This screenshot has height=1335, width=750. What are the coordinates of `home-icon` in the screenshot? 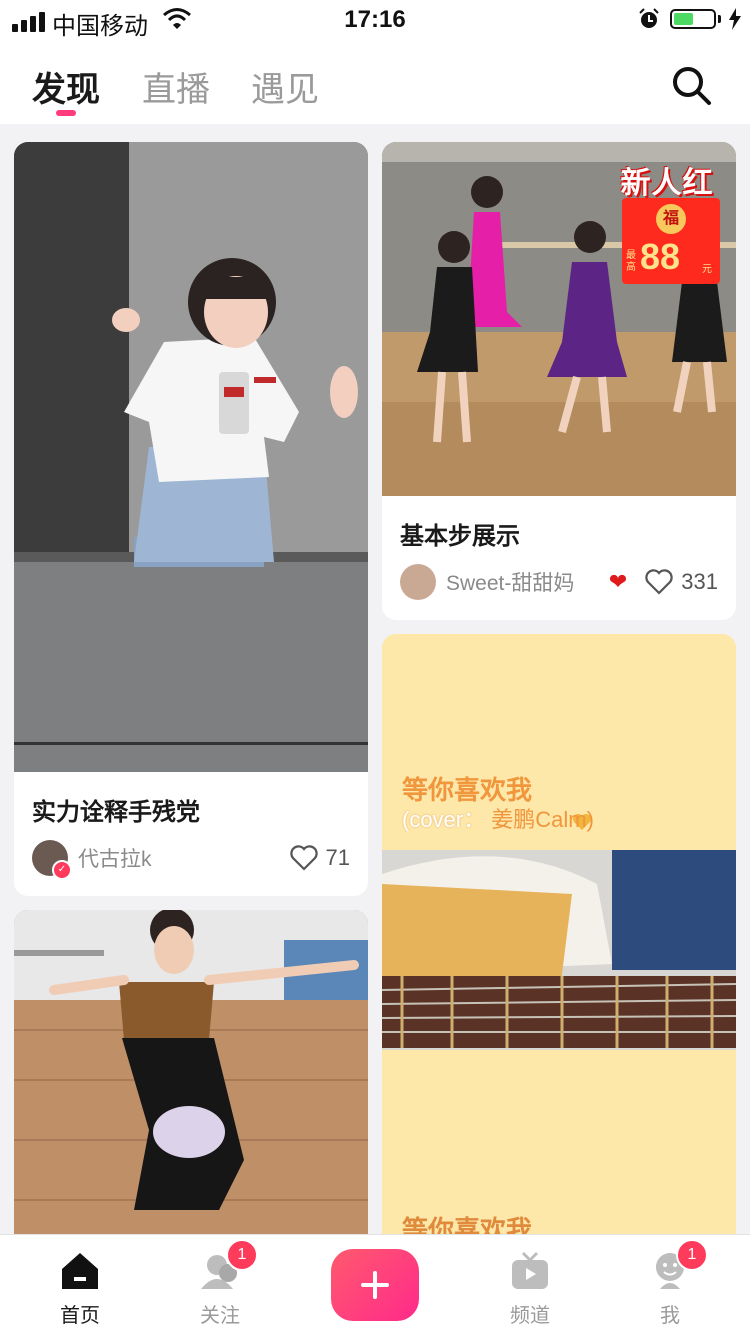 It's located at (80, 1271).